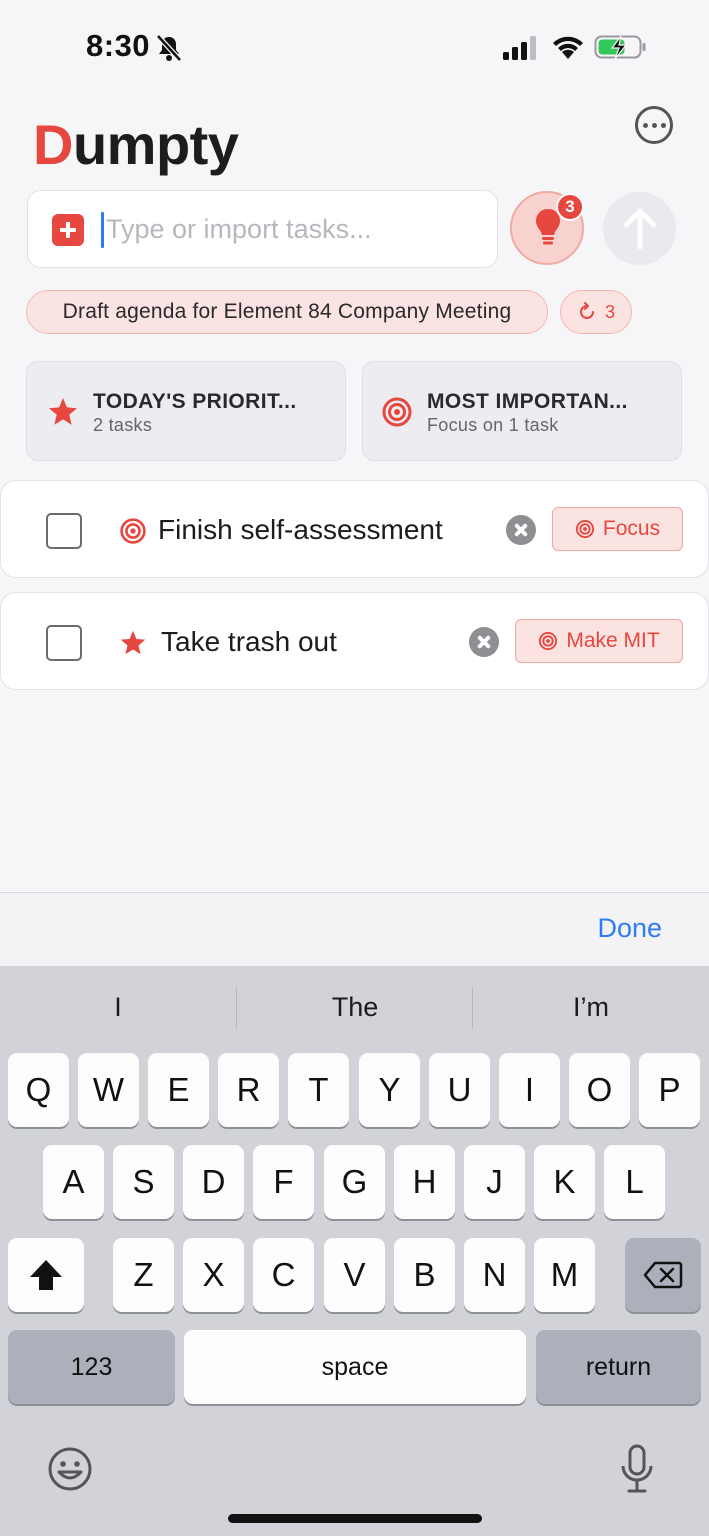 The image size is (709, 1536). I want to click on task-input, so click(296, 229).